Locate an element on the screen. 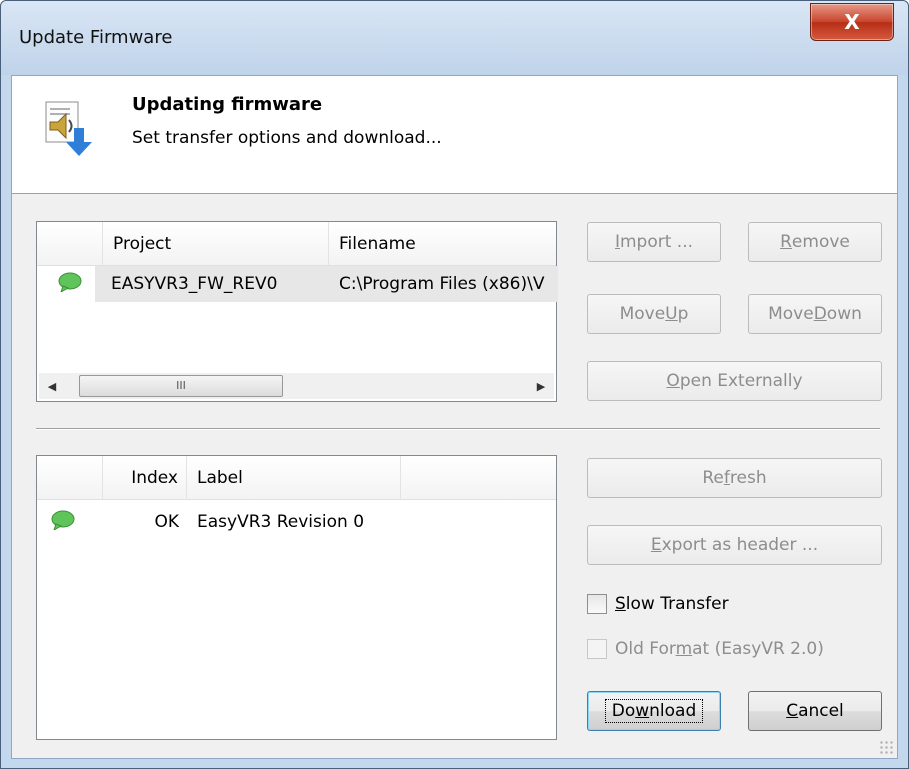 This screenshot has width=909, height=769. index-cell: OK is located at coordinates (166, 522).